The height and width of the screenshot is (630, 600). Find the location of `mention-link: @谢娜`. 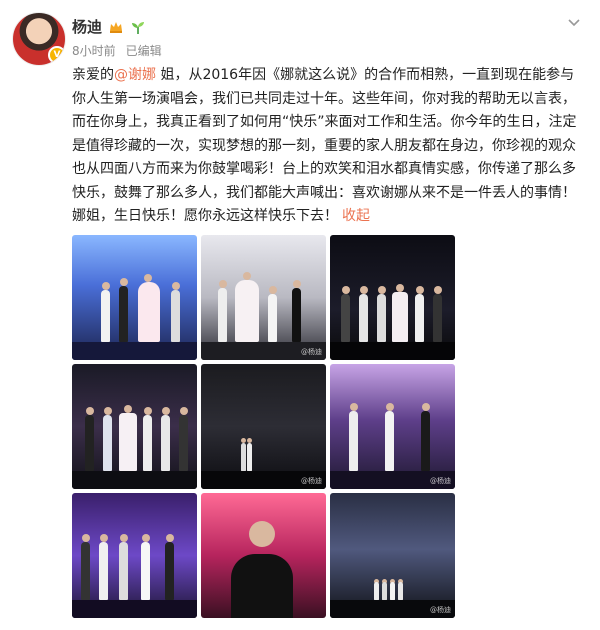

mention-link: @谢娜 is located at coordinates (135, 75).